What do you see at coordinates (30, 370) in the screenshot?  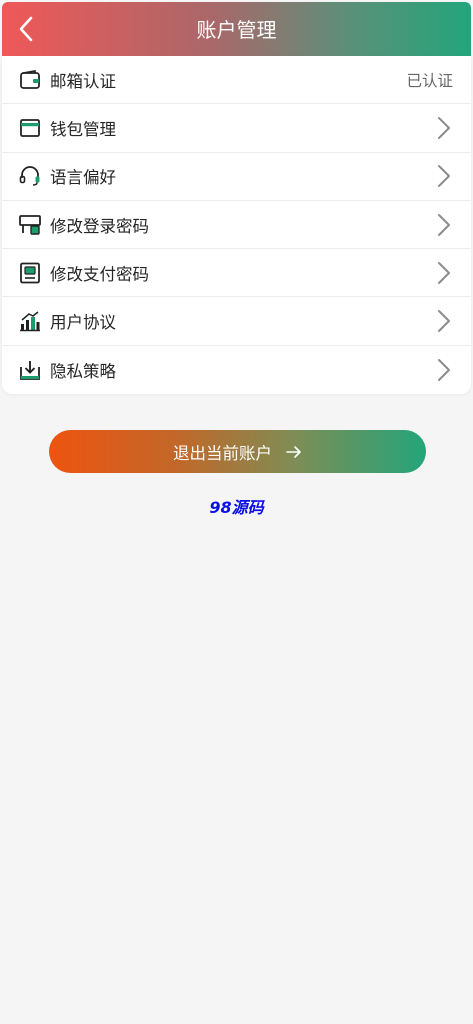 I see `download-icon` at bounding box center [30, 370].